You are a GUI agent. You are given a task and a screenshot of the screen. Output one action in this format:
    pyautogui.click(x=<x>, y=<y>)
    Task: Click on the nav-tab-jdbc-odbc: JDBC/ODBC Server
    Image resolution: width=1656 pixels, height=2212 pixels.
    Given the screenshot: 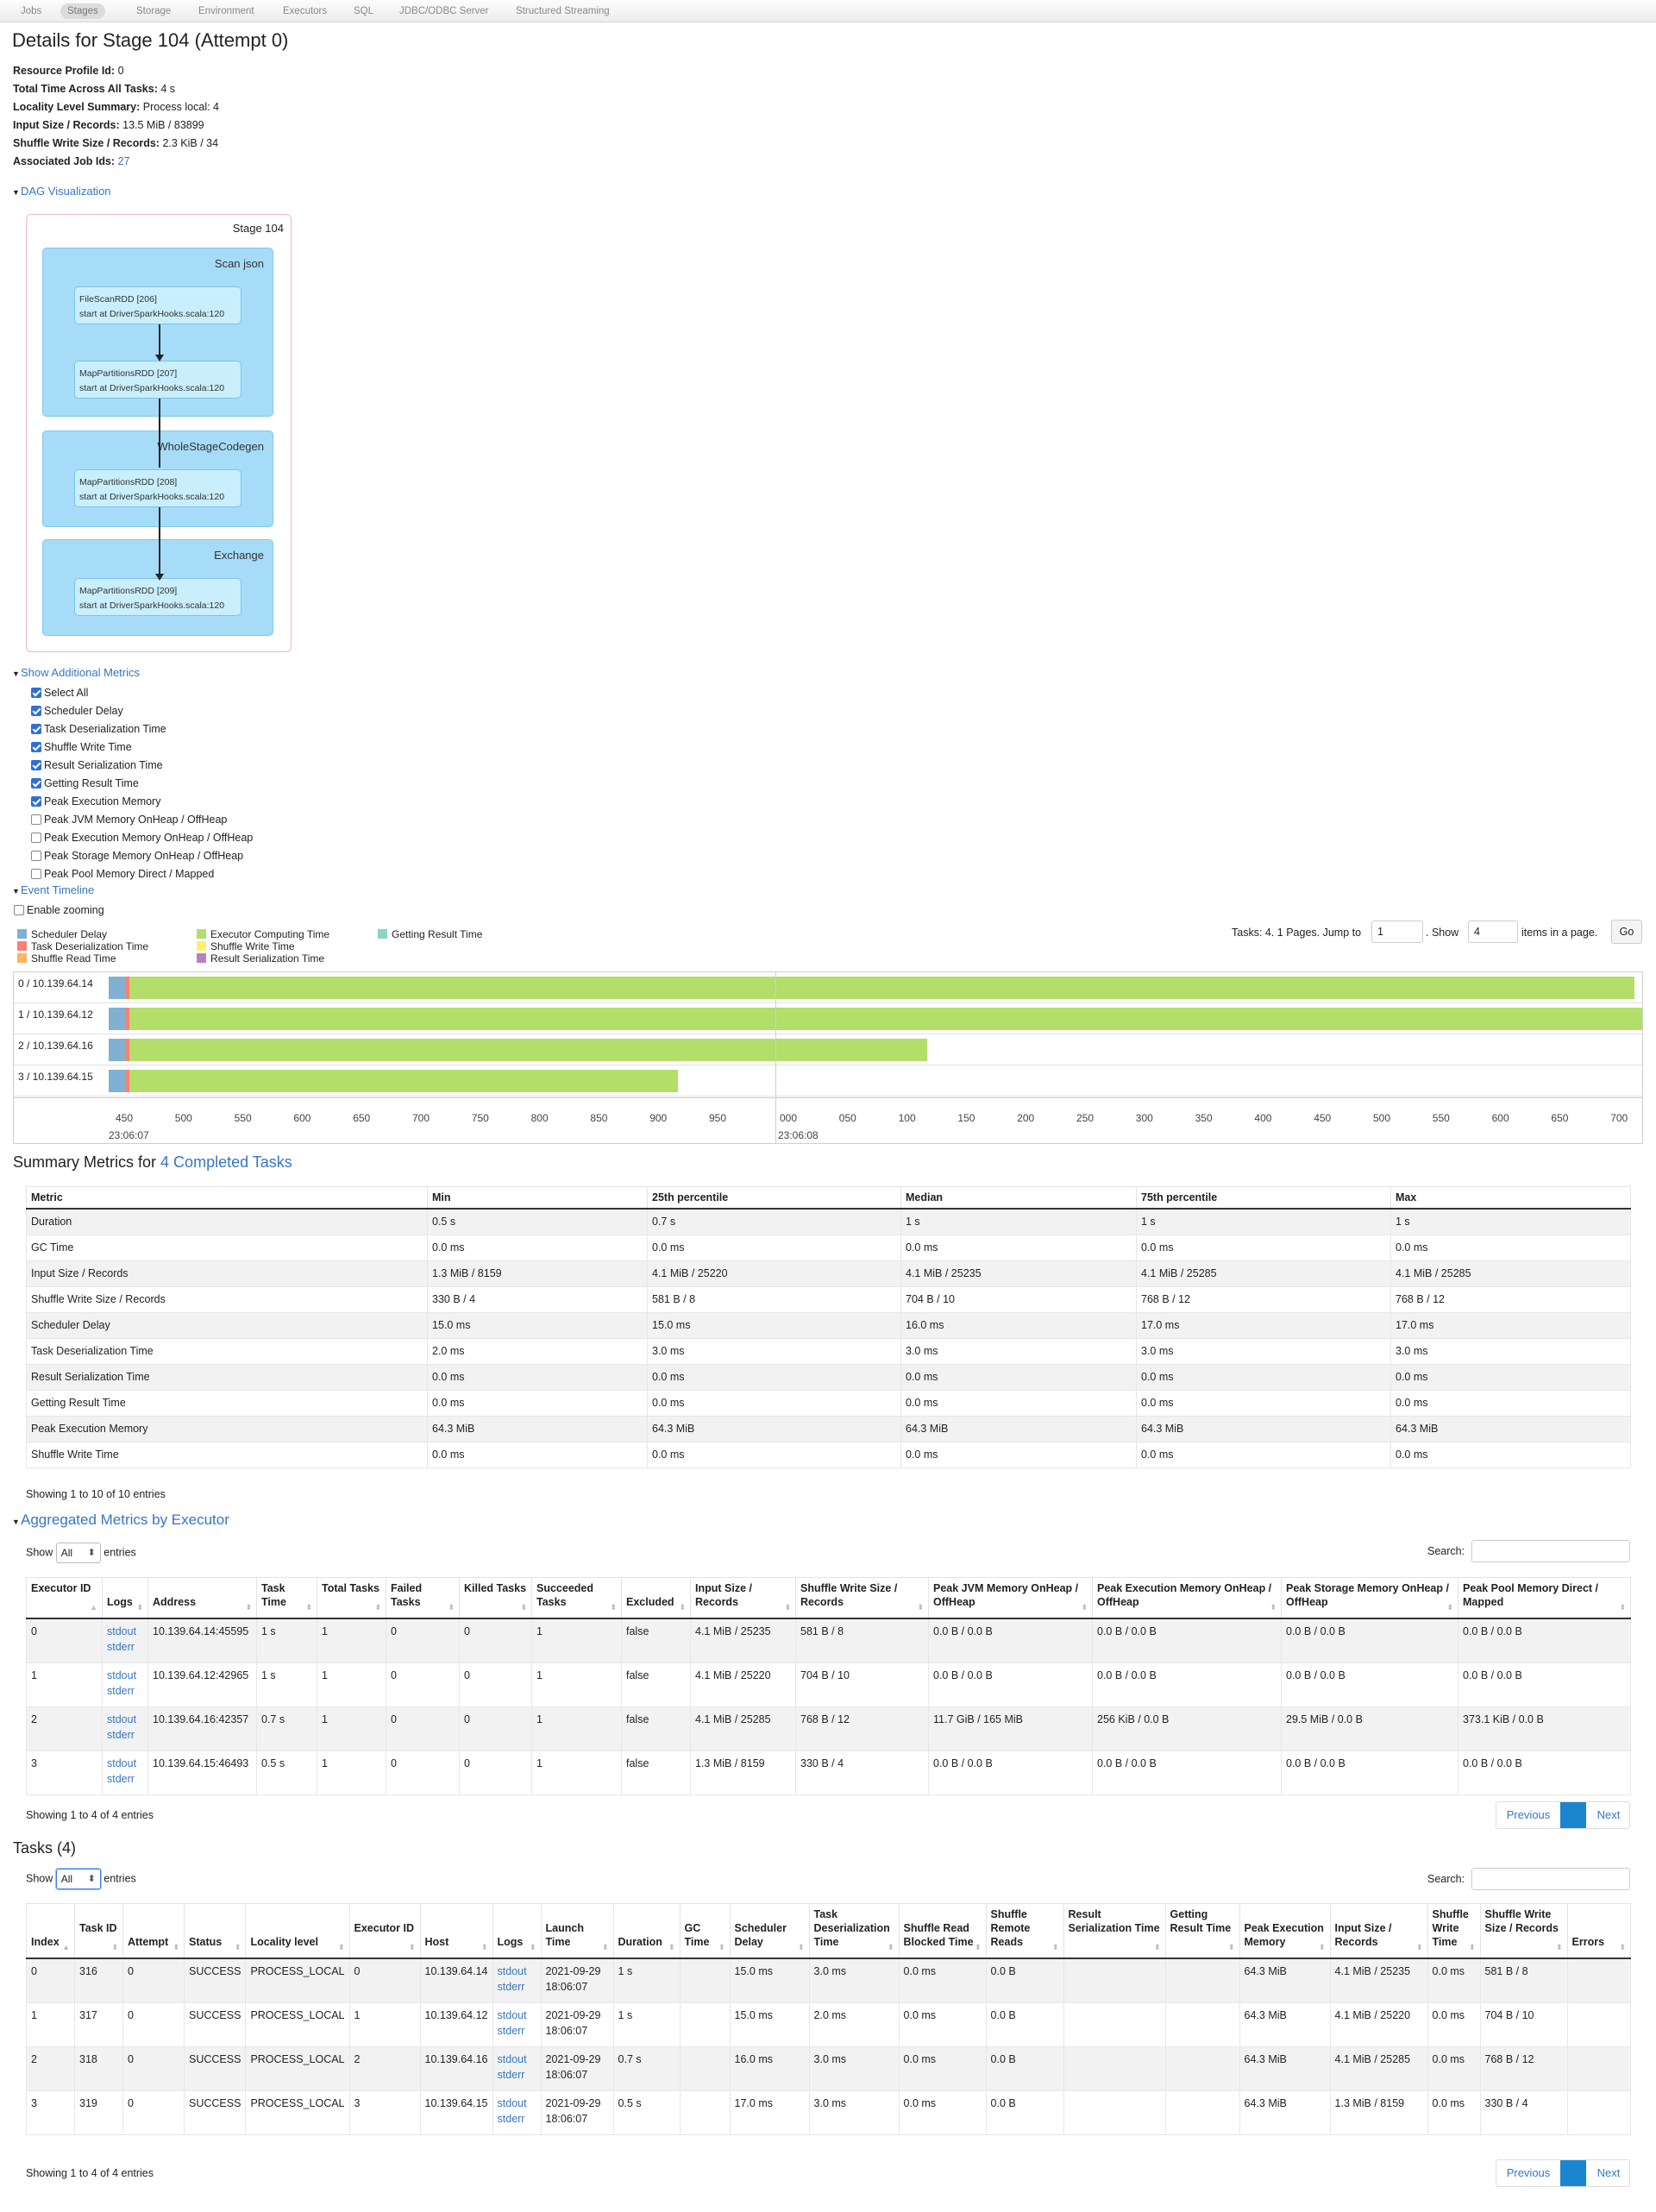 What is the action you would take?
    pyautogui.click(x=444, y=11)
    